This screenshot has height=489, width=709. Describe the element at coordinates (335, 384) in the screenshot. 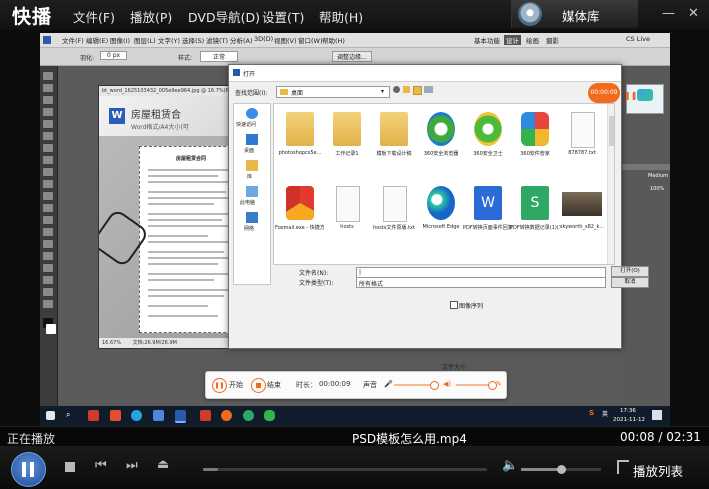

I see `duration-value: 00:00:09` at that location.